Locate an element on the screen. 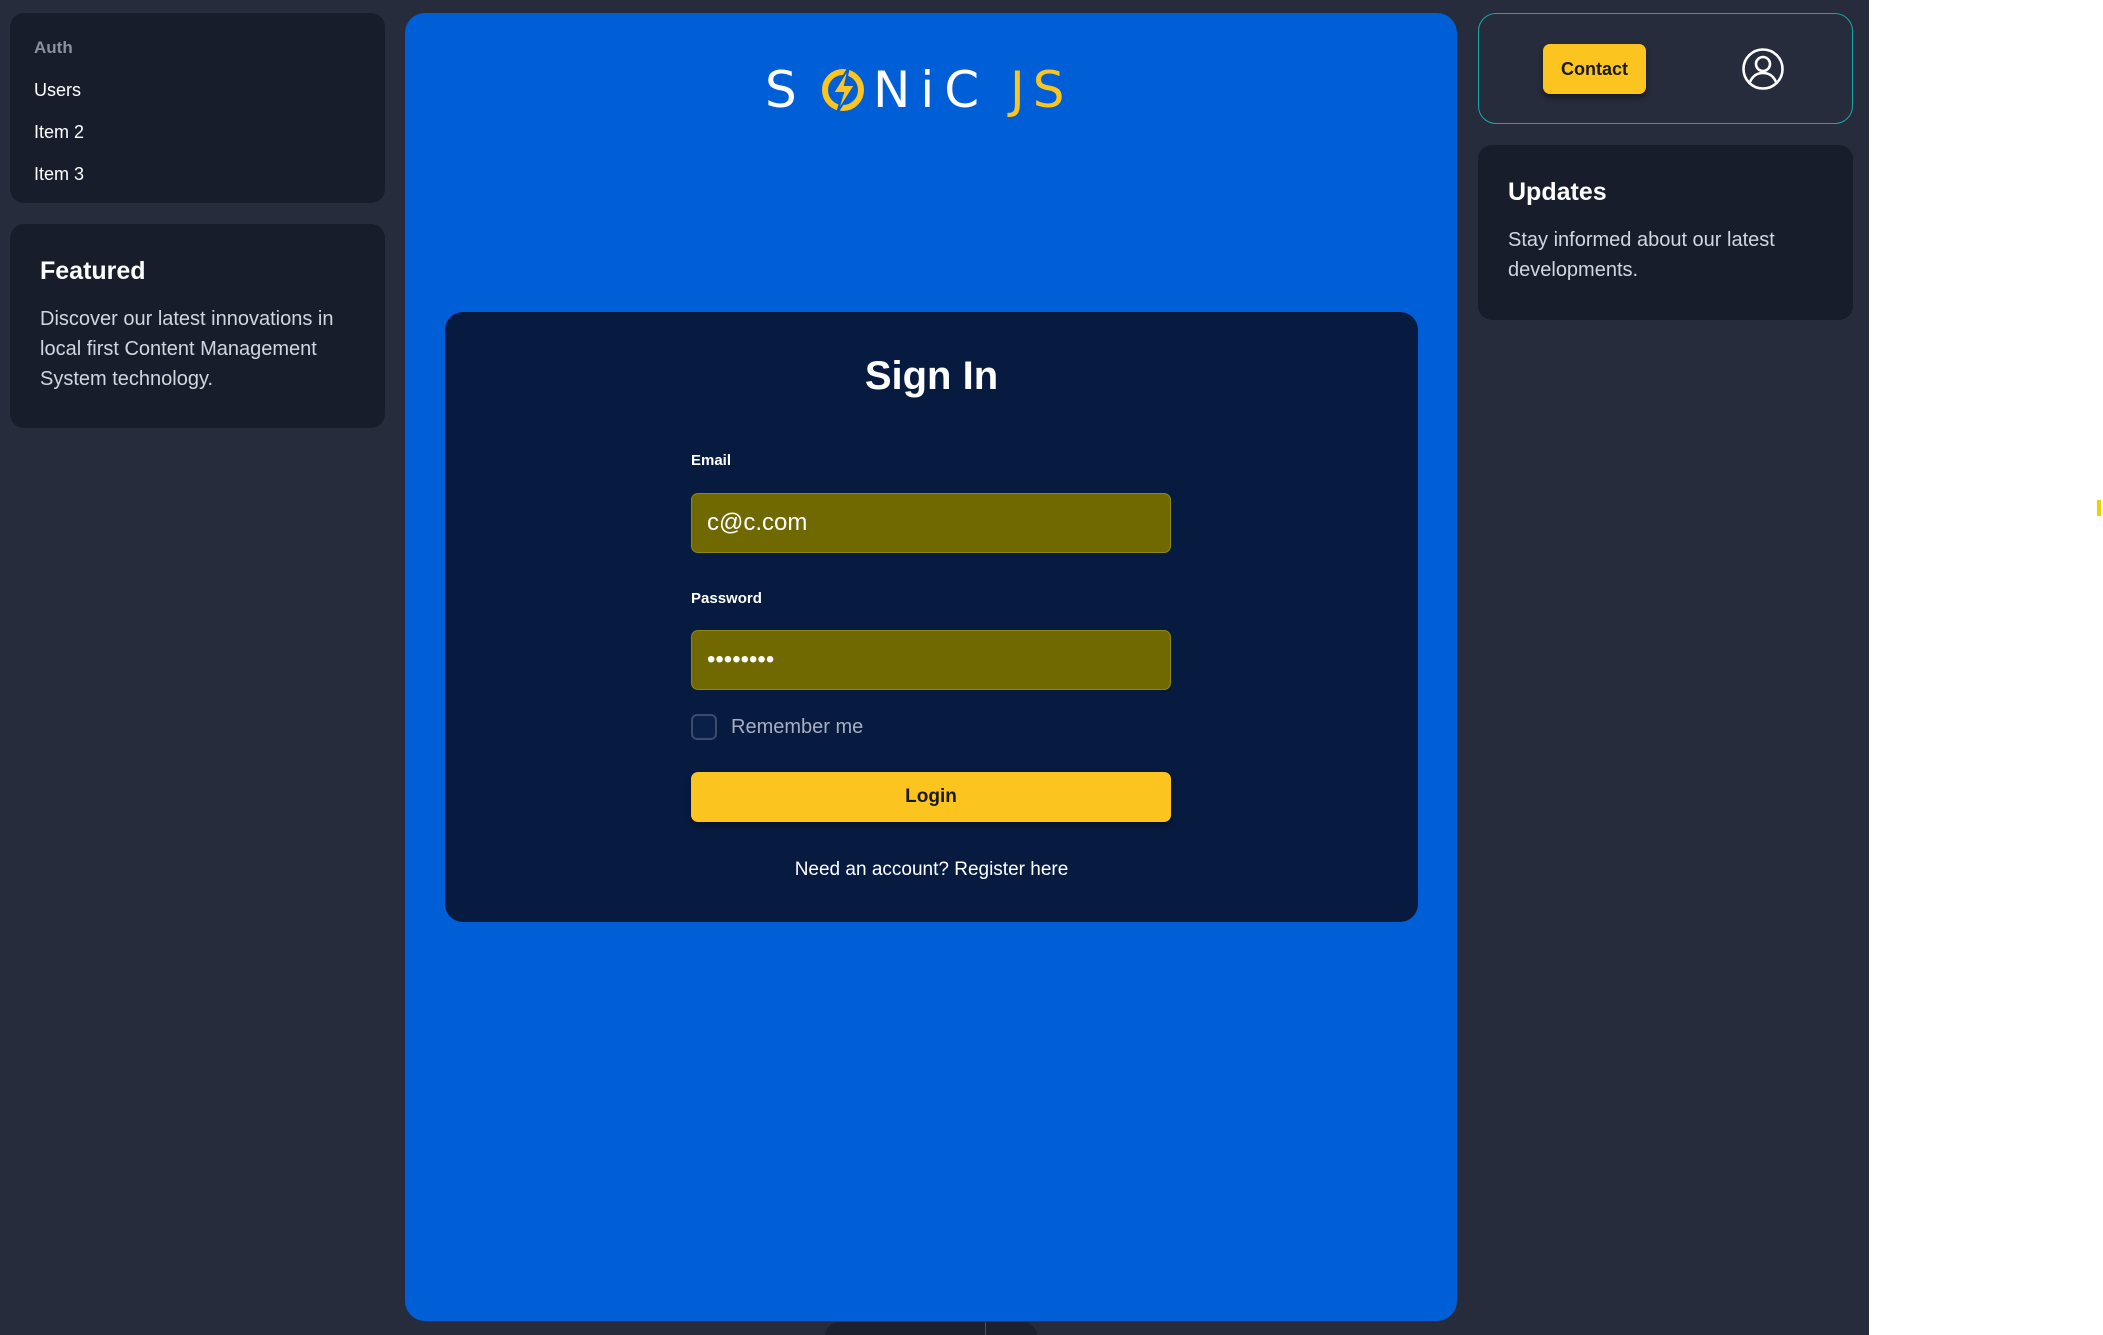  contact-button: Contact is located at coordinates (1594, 69).